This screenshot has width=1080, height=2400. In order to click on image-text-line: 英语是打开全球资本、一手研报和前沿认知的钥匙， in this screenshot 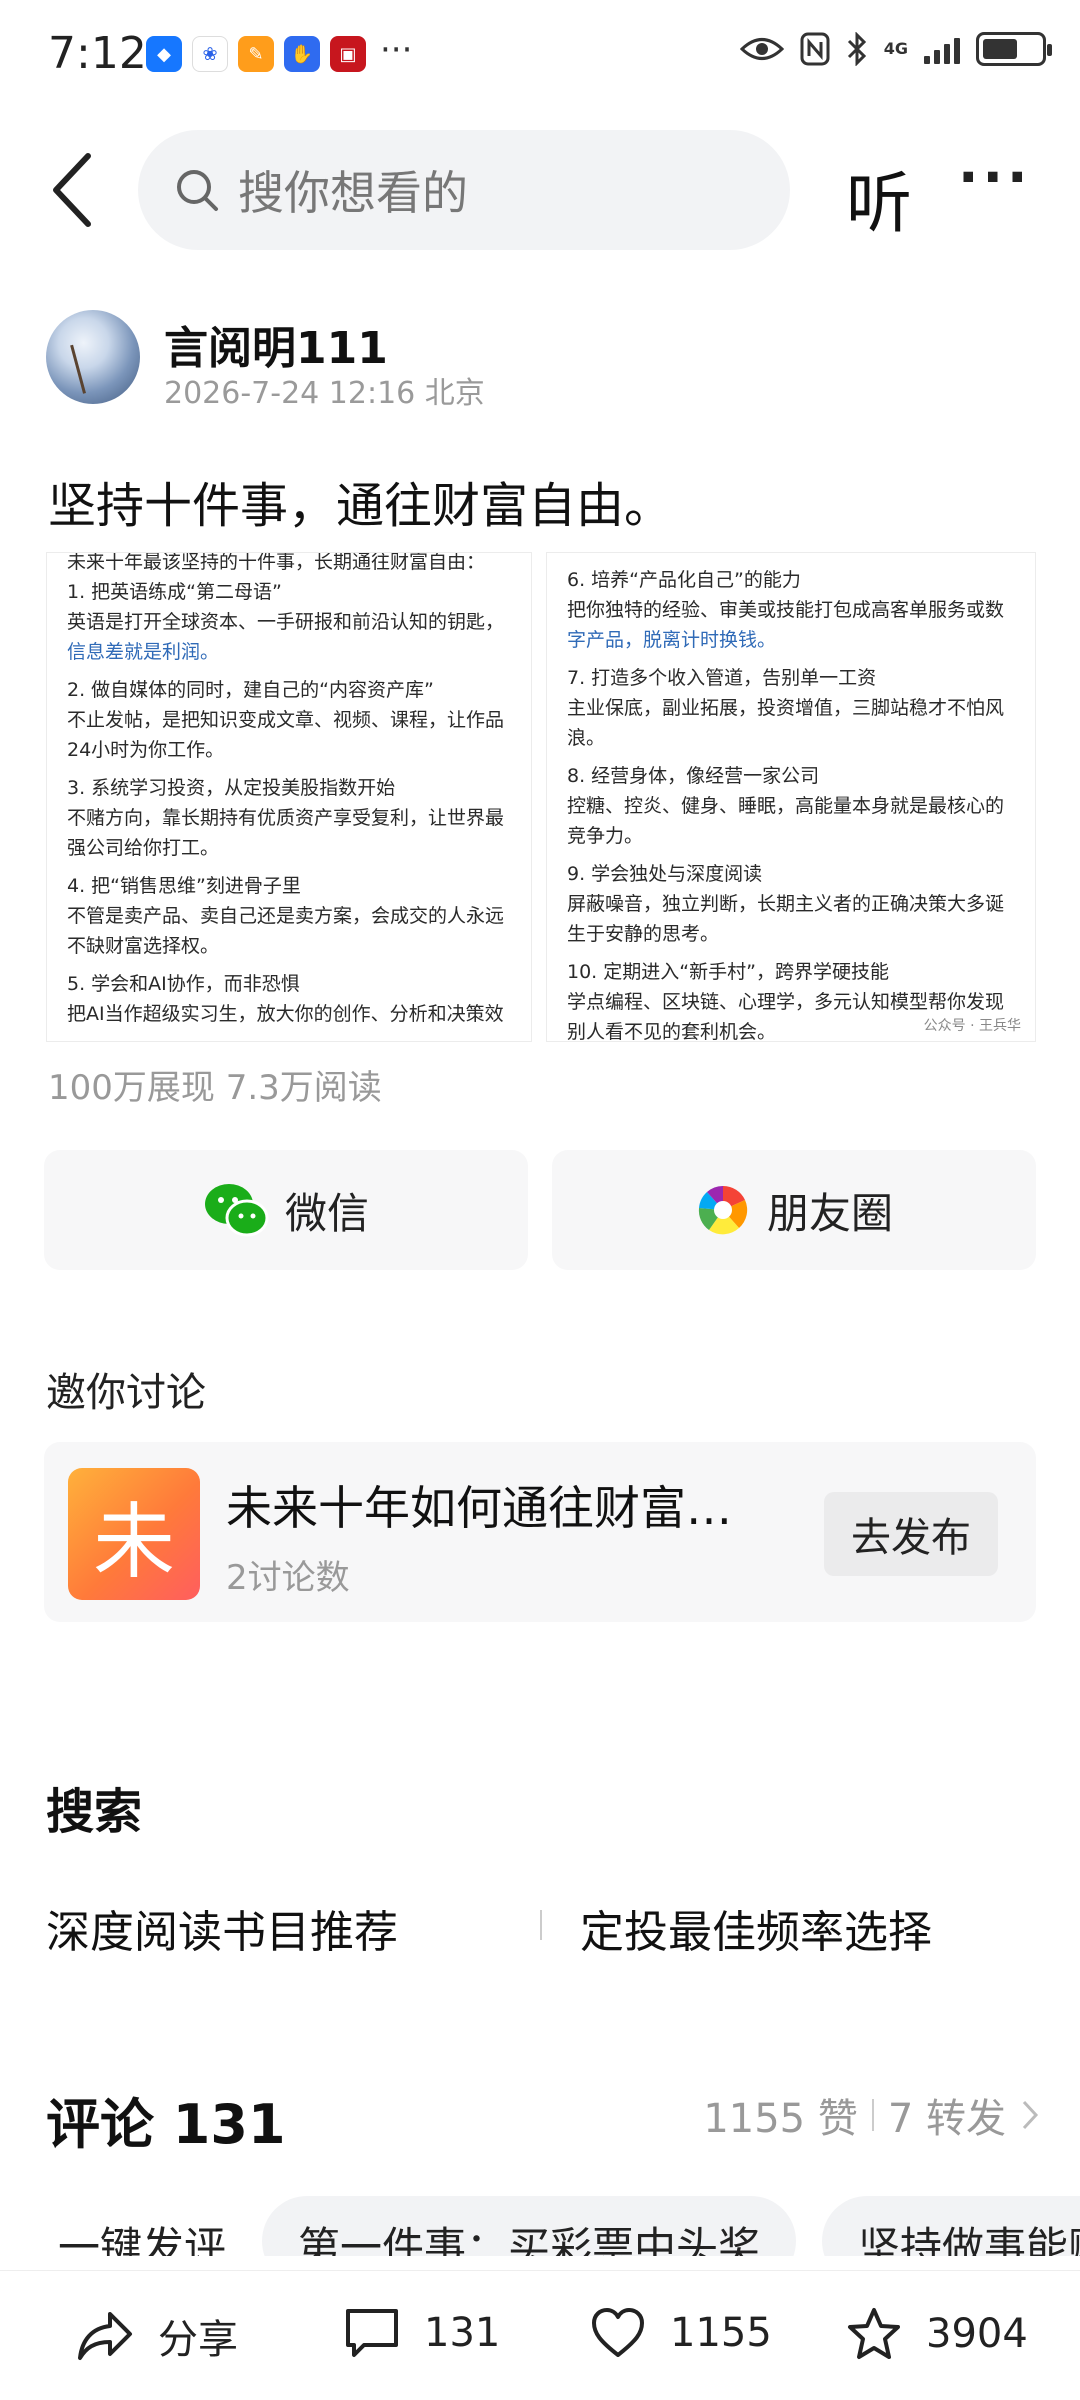, I will do `click(286, 622)`.